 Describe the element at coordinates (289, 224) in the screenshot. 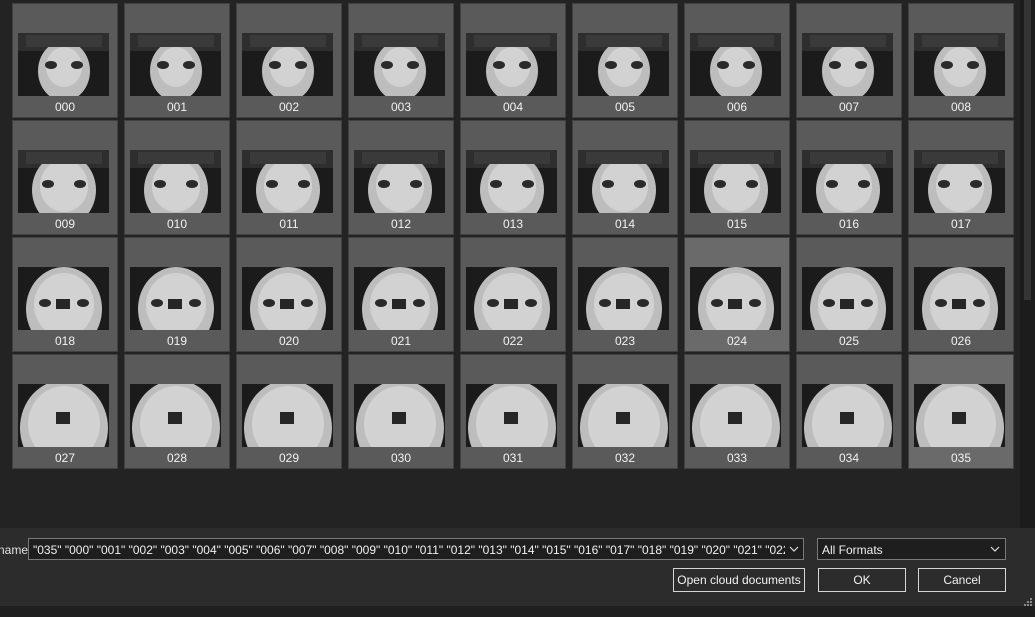

I see `thumbnail-label: 011` at that location.